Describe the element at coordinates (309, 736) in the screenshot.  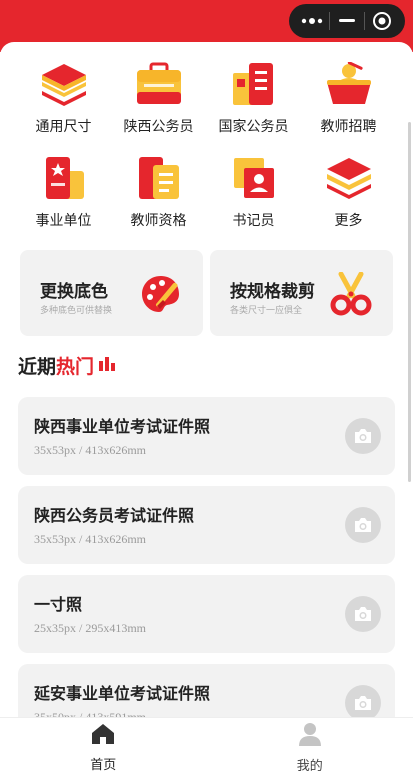
I see `user-icon` at that location.